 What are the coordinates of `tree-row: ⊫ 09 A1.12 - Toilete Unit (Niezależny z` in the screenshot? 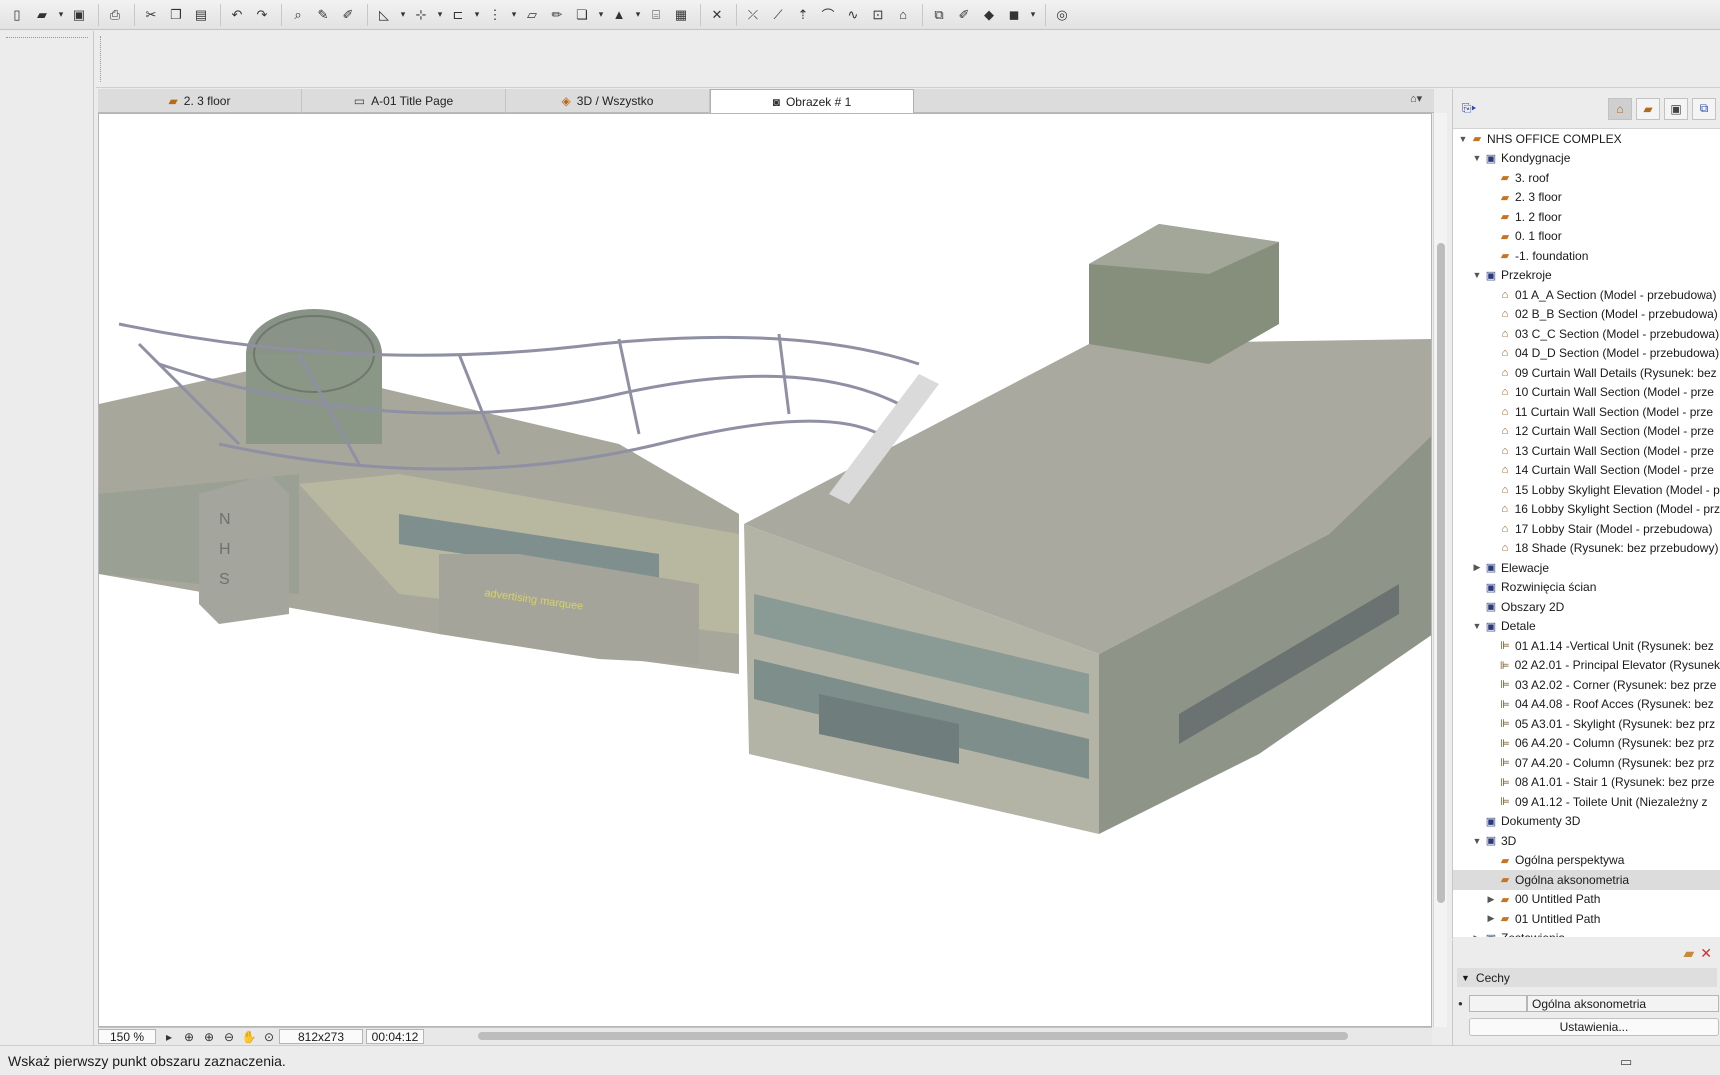 It's located at (1586, 802).